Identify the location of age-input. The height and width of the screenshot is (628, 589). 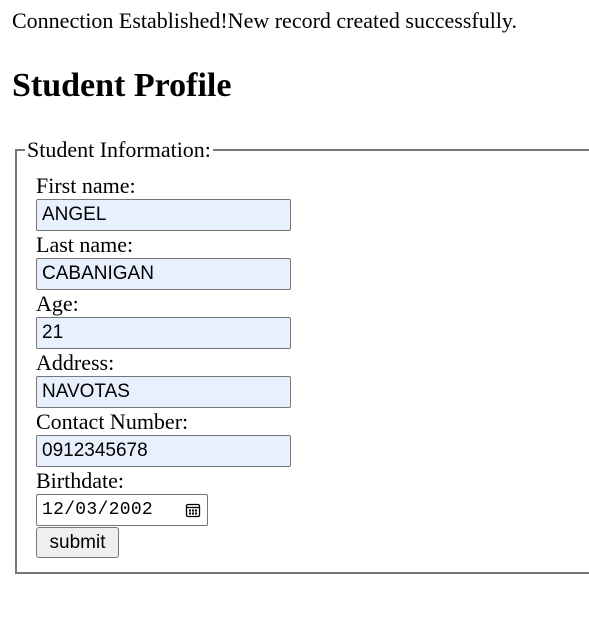
(163, 333).